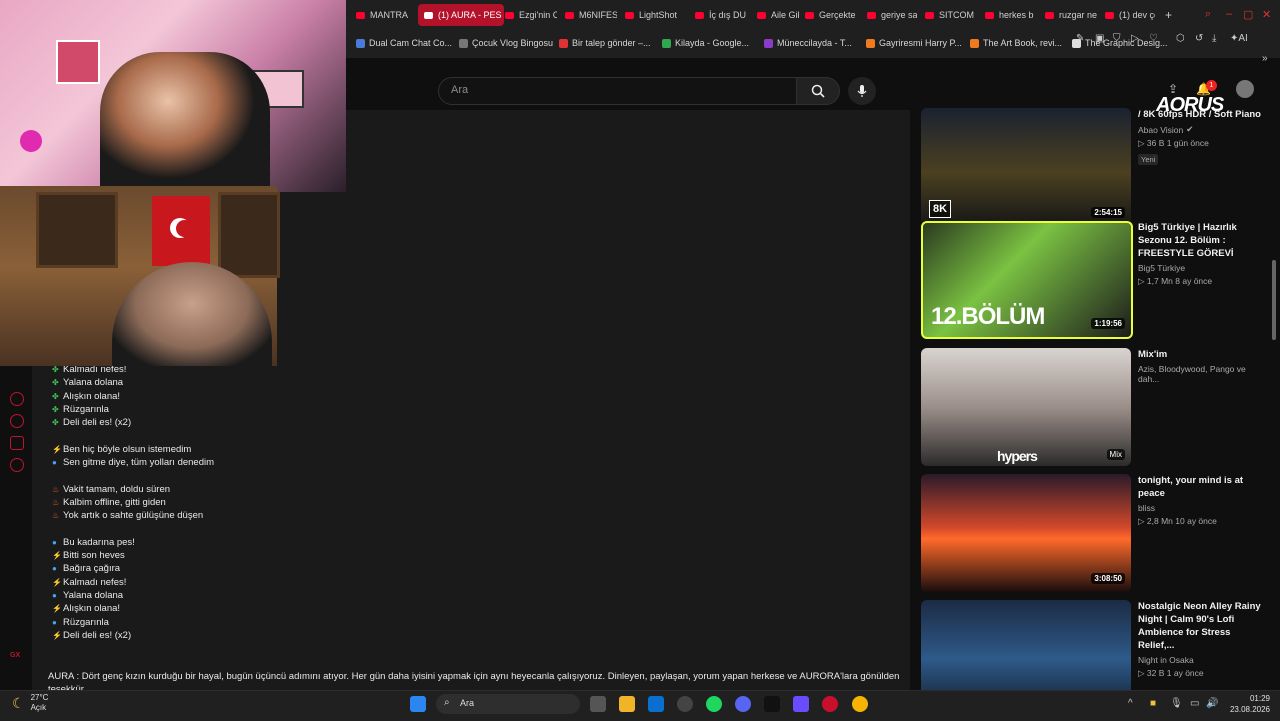 This screenshot has height=721, width=1280. Describe the element at coordinates (778, 15) in the screenshot. I see `browser-tab: Aile Gibi I` at that location.